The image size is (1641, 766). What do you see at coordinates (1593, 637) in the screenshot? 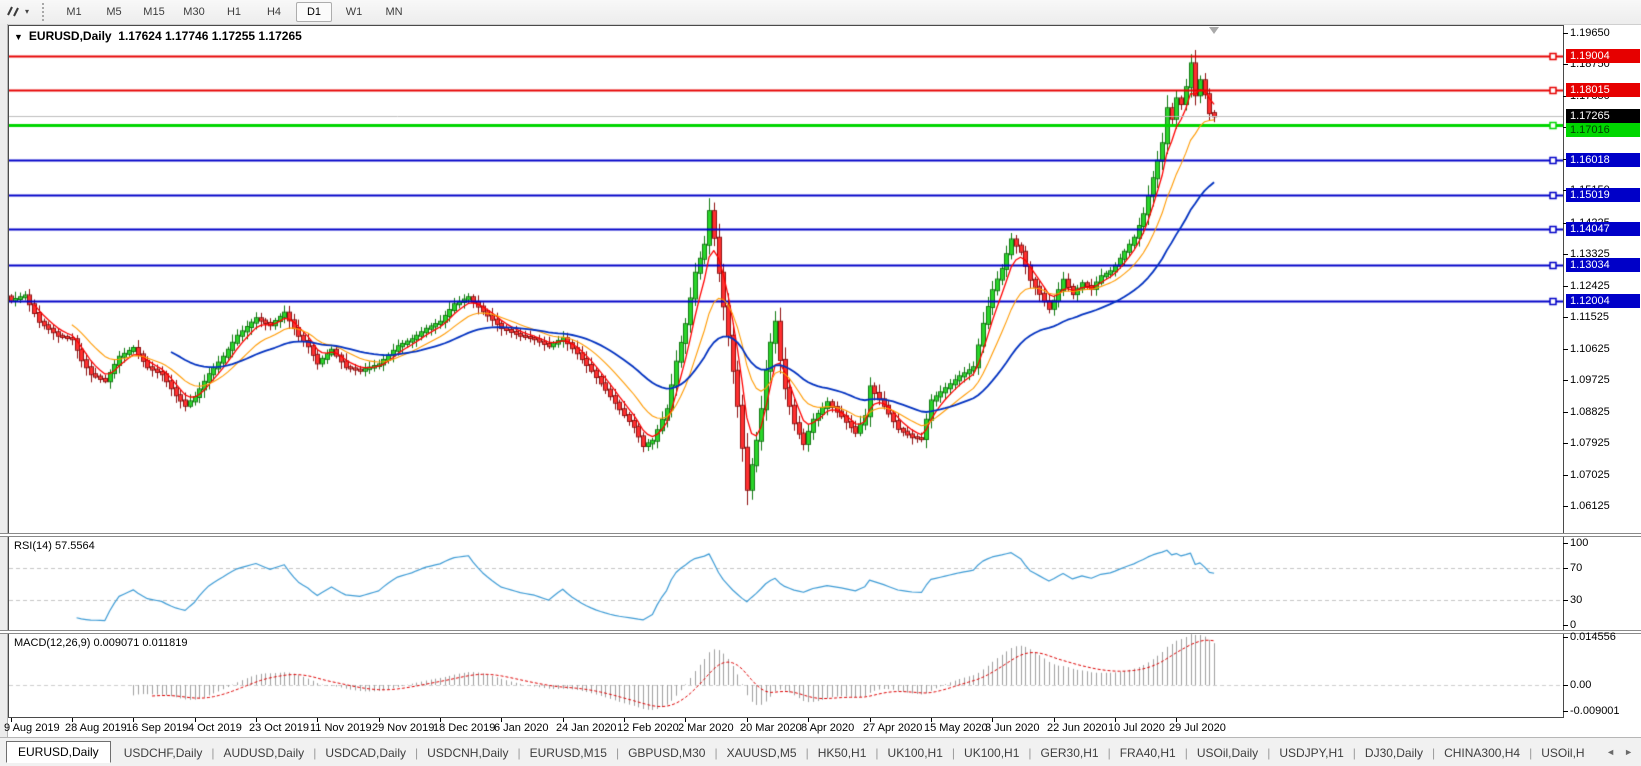
I see `macd-tick-label: 0.014556` at bounding box center [1593, 637].